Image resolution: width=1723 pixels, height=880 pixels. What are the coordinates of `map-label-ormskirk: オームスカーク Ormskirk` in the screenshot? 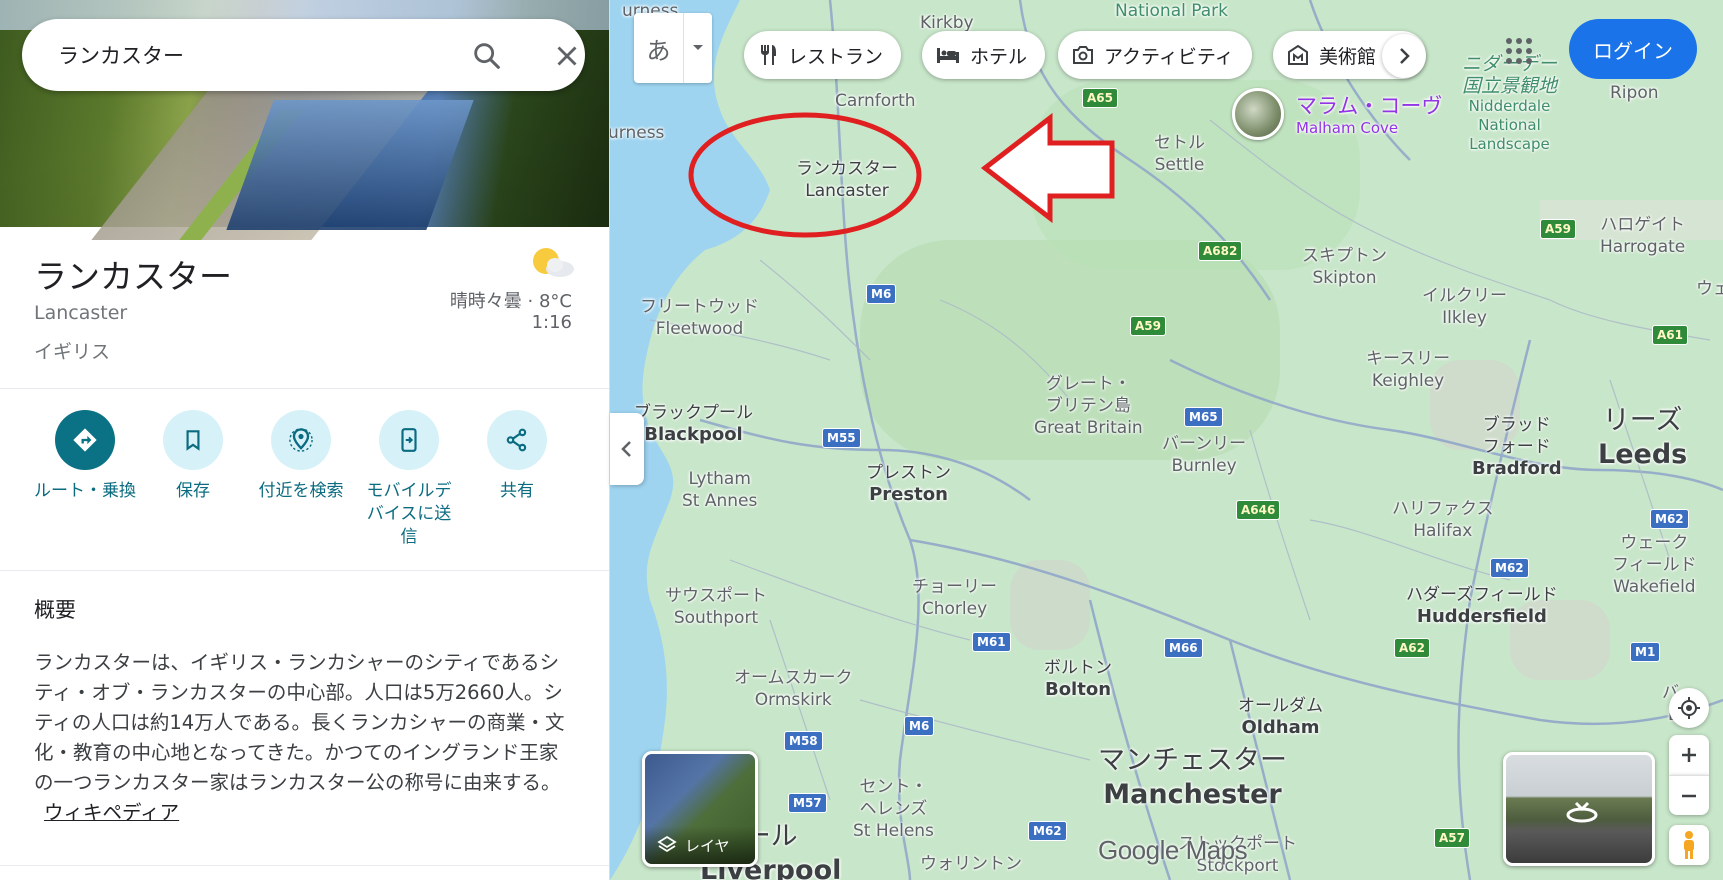 It's located at (793, 689).